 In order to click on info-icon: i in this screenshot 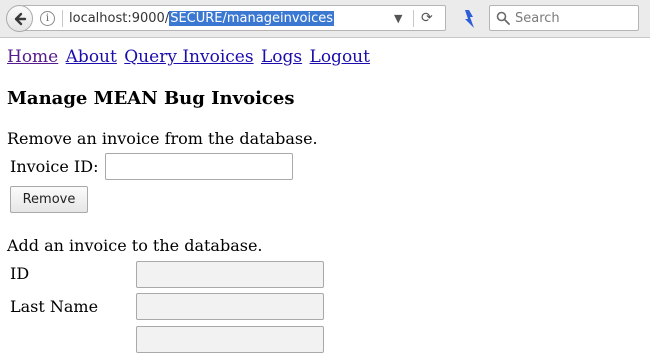, I will do `click(47, 18)`.